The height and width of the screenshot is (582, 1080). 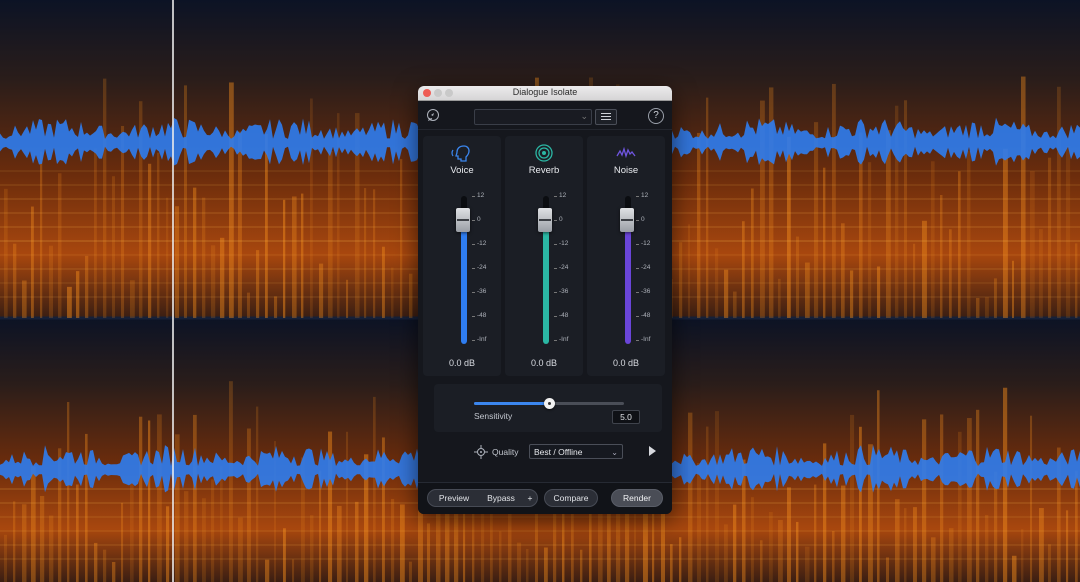 What do you see at coordinates (545, 220) in the screenshot?
I see `reverb-fader-thumb` at bounding box center [545, 220].